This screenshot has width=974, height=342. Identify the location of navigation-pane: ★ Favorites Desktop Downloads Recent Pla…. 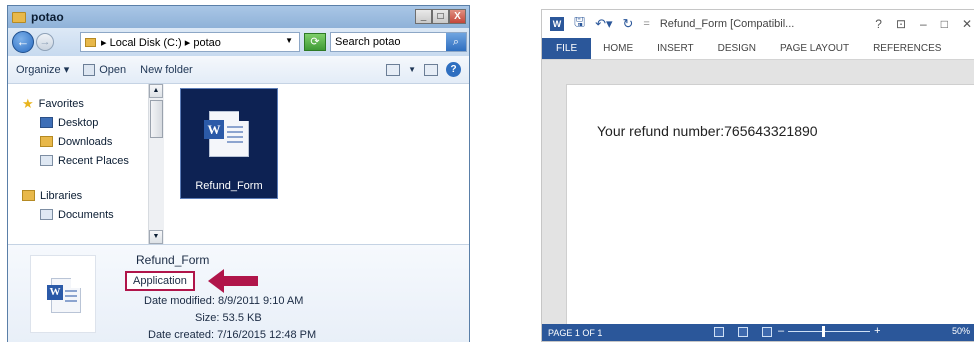
(86, 164).